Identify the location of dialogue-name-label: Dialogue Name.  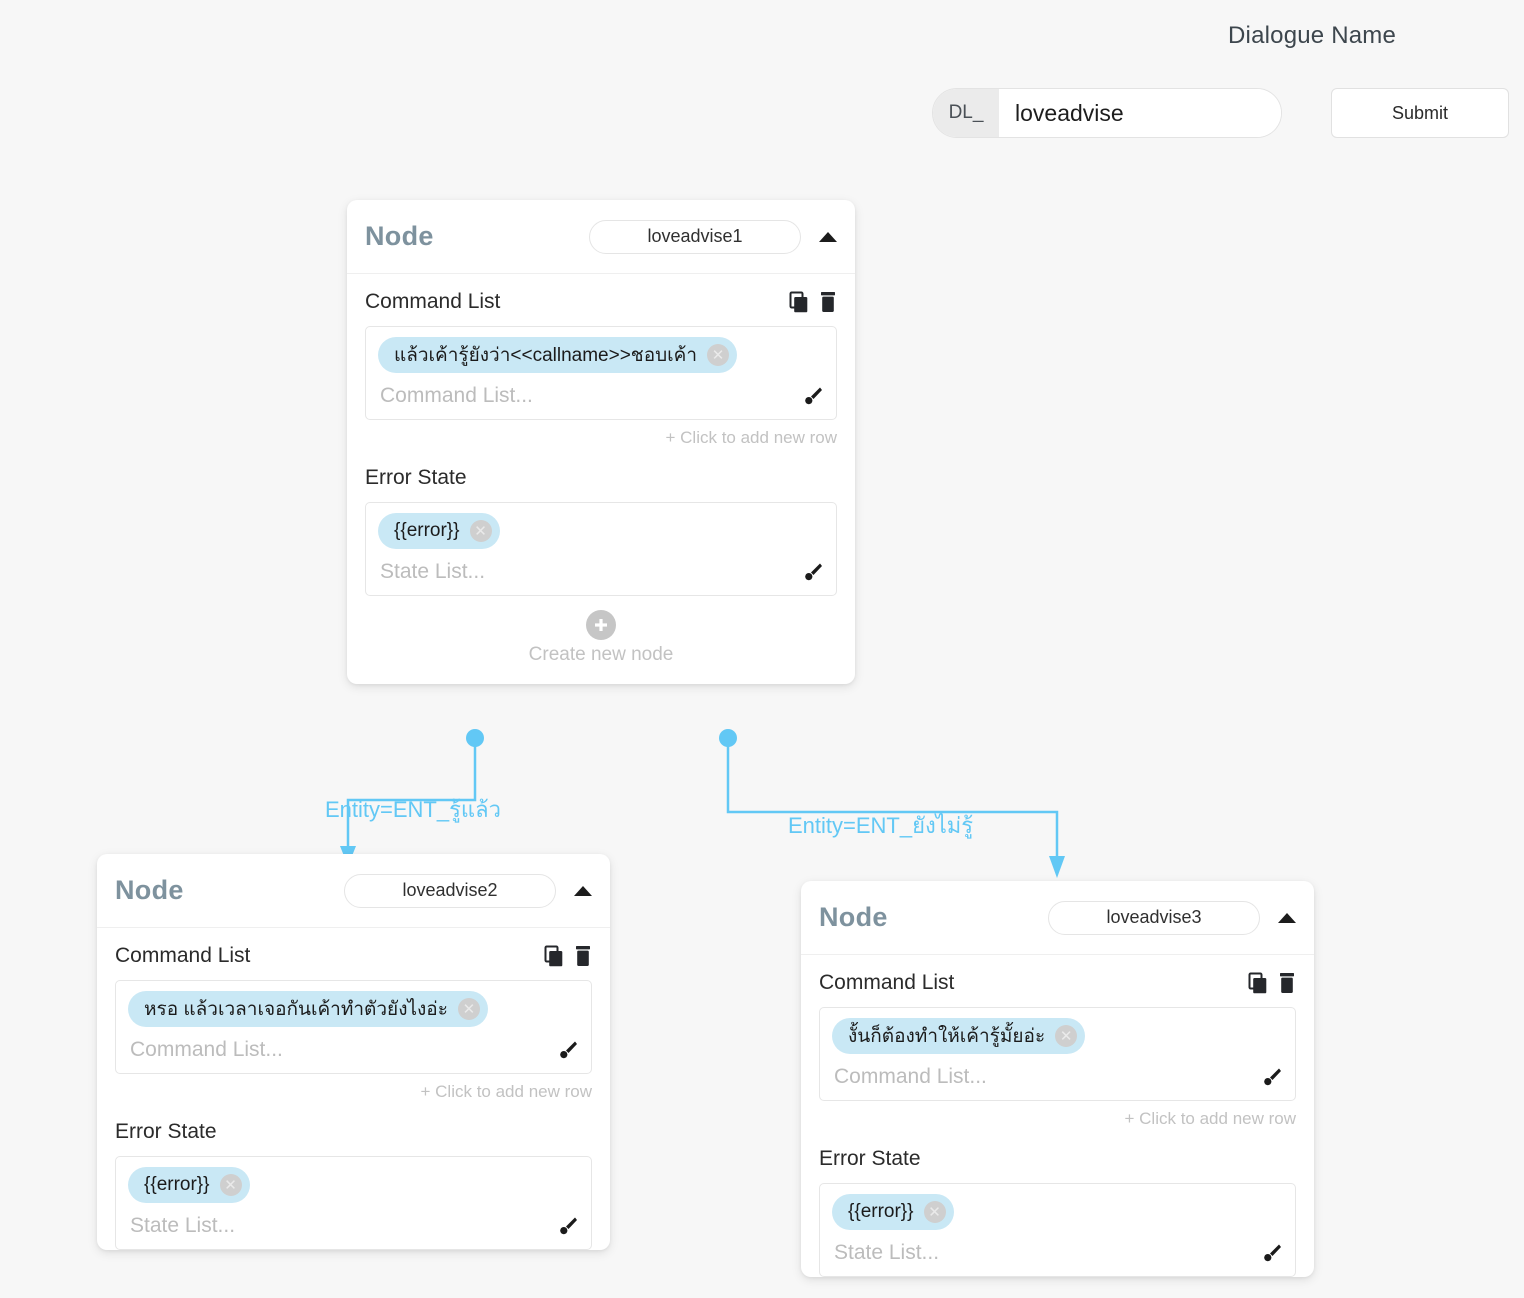
(1312, 35).